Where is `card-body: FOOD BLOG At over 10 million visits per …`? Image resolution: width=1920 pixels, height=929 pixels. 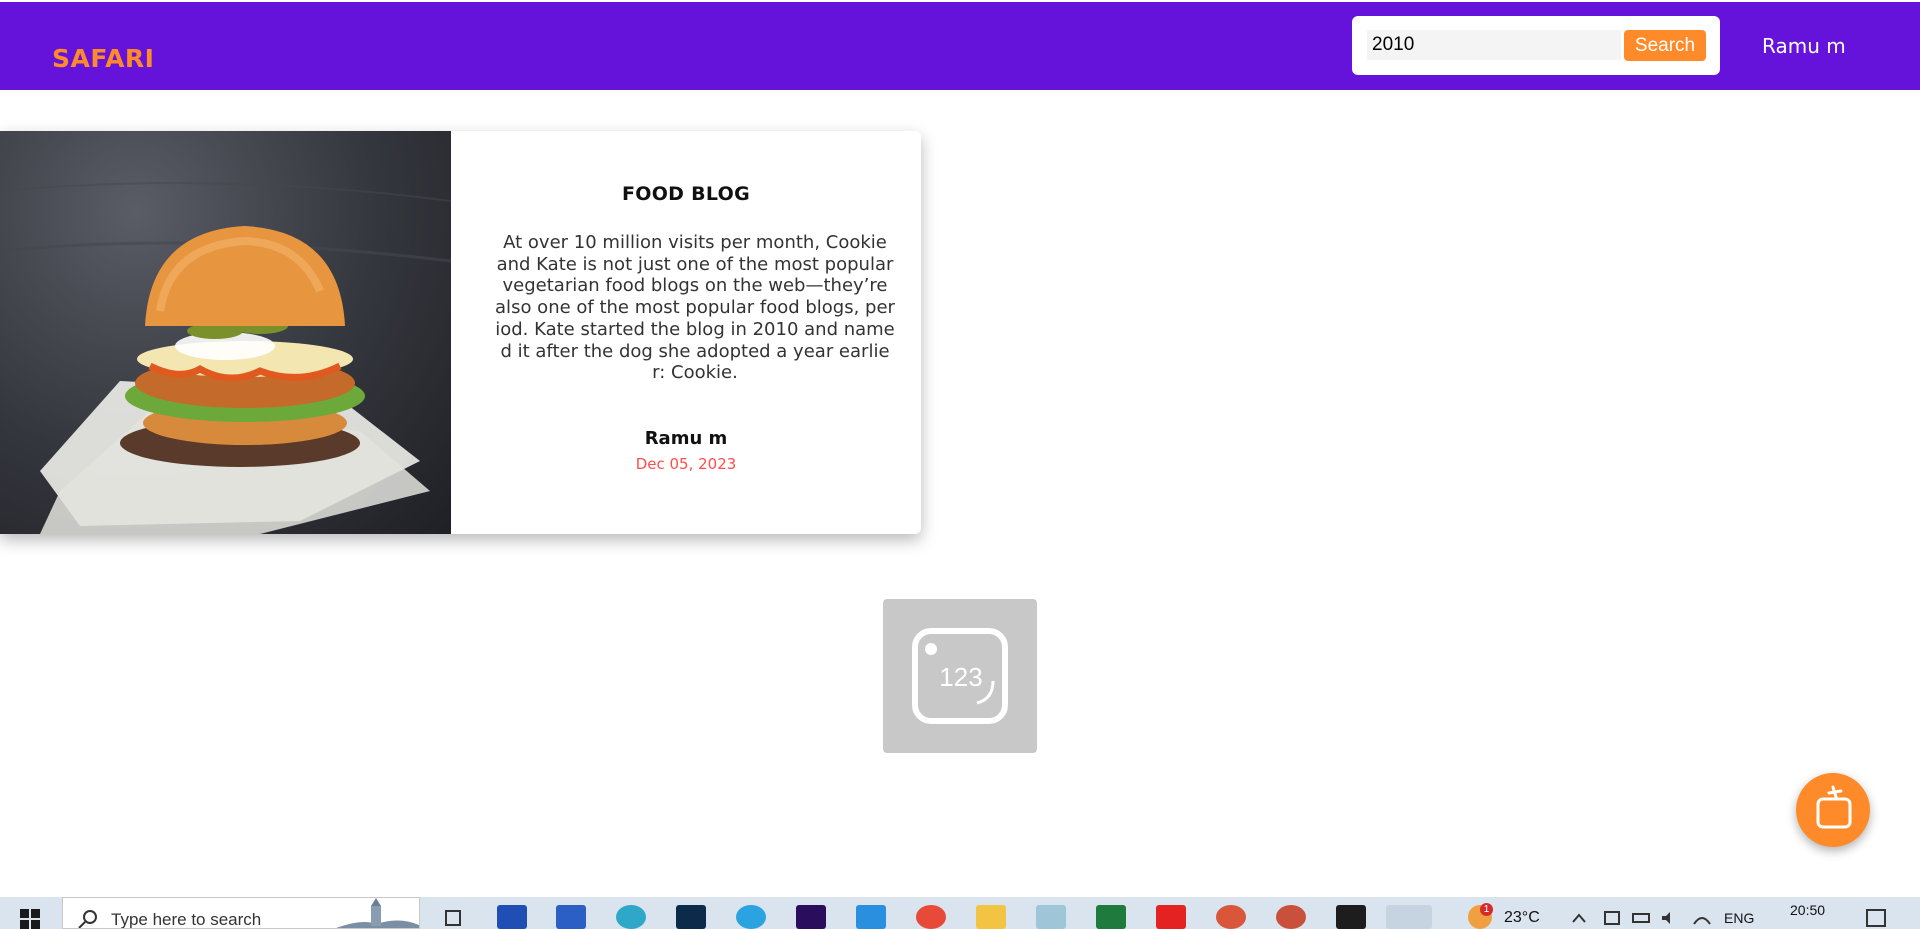 card-body: FOOD BLOG At over 10 million visits per … is located at coordinates (686, 332).